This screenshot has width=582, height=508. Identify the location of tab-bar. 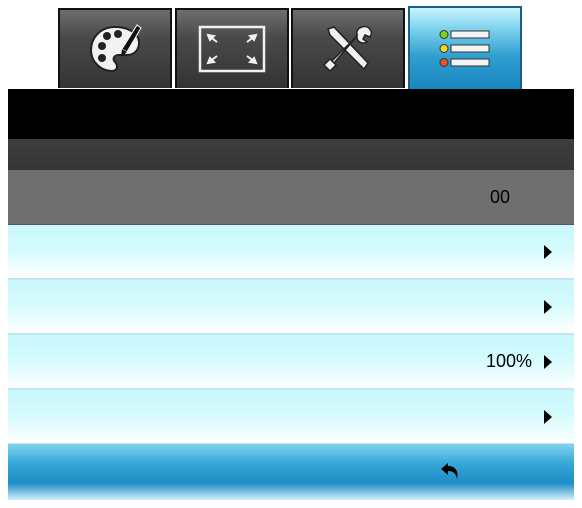
(291, 47).